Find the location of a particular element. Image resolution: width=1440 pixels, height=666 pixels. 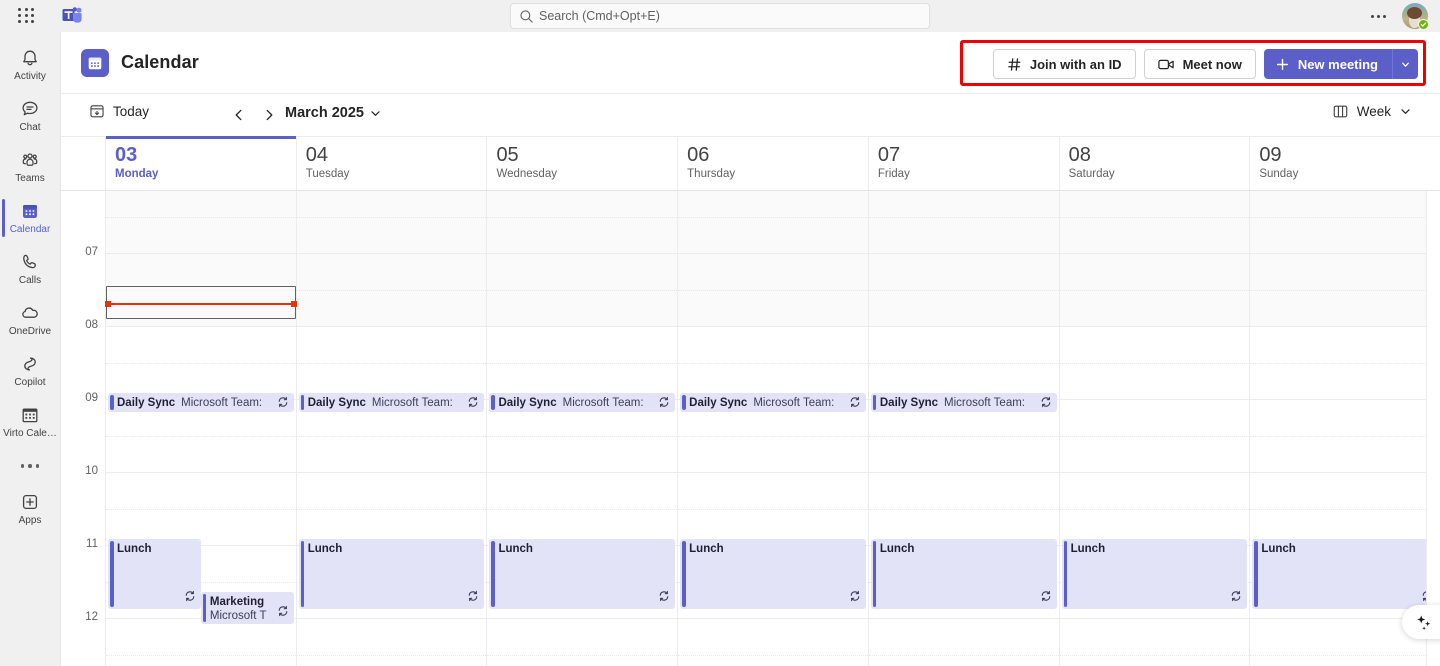

day-header-monday: 03 Monday is located at coordinates (200, 163).